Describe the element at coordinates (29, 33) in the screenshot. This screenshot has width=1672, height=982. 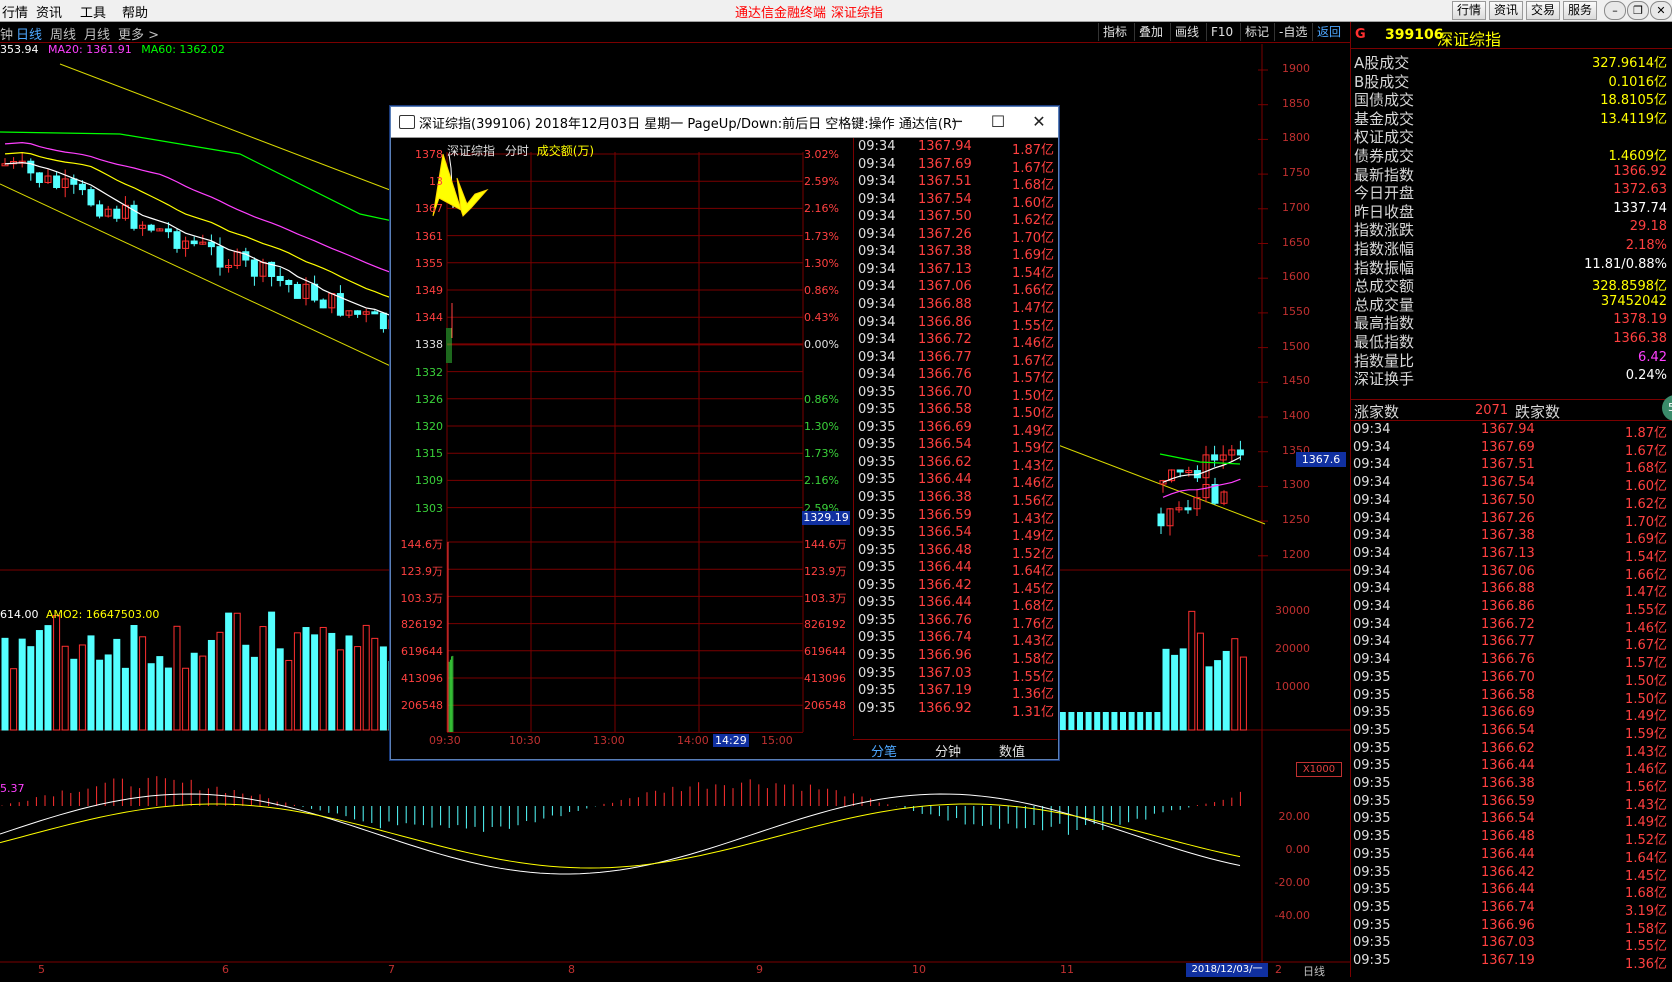
I see `tab-daily: 日线` at that location.